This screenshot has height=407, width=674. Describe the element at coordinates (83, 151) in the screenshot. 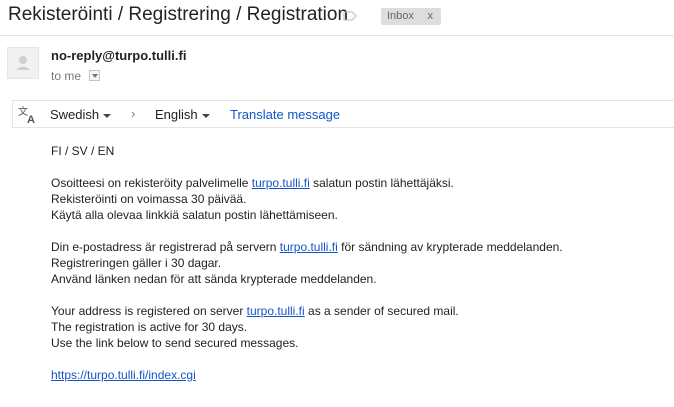

I see `languages-line: FI / SV / EN` at that location.